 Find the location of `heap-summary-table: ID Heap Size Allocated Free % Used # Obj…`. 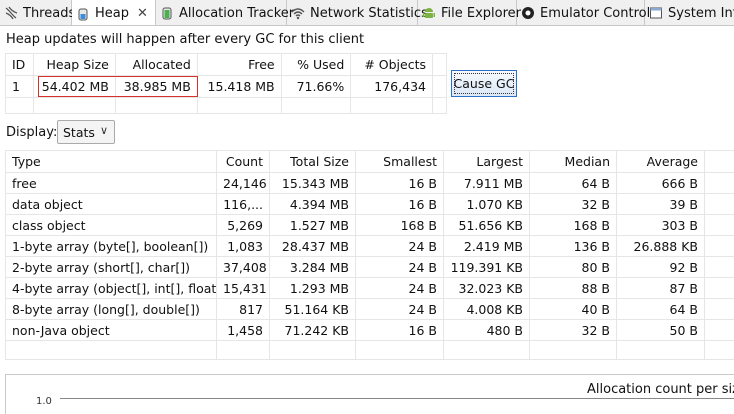

heap-summary-table: ID Heap Size Allocated Free % Used # Obj… is located at coordinates (226, 83).